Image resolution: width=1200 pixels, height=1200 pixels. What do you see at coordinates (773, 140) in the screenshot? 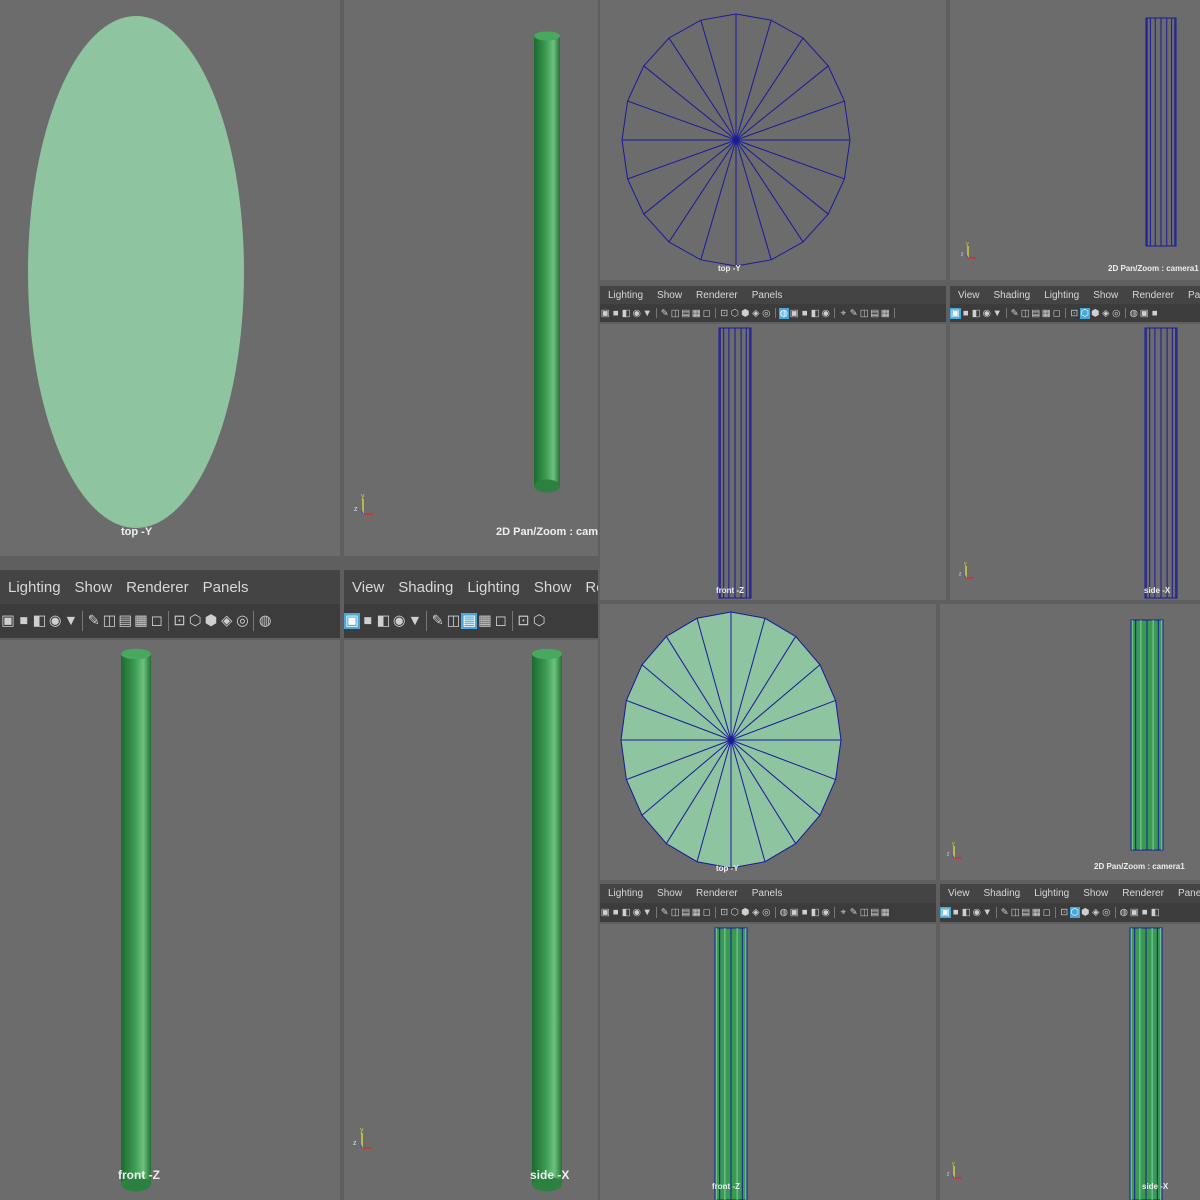
I see `viewport-top-wire: top -Y` at bounding box center [773, 140].